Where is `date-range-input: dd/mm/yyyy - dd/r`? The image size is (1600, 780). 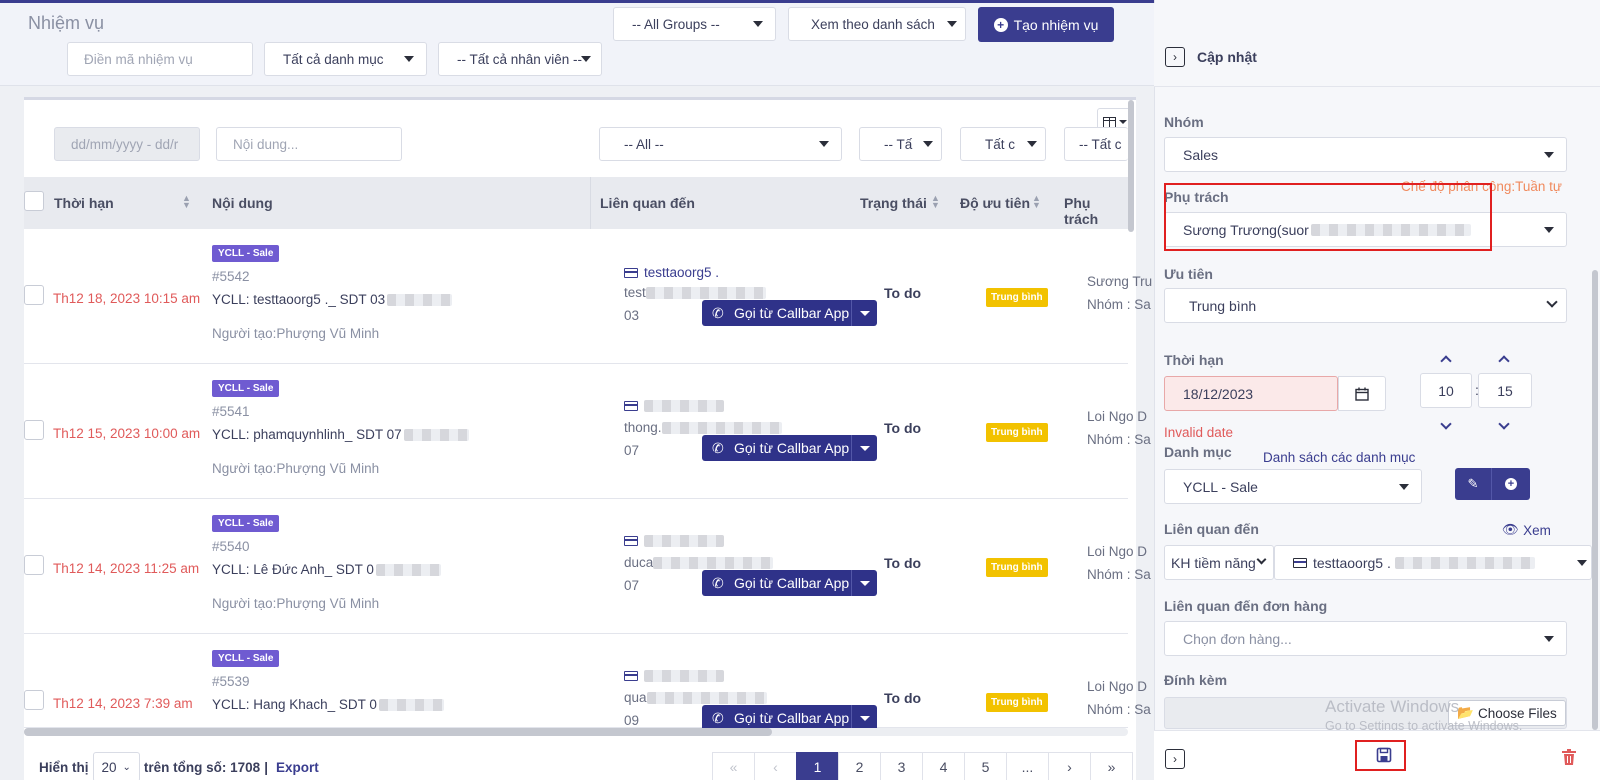
date-range-input: dd/mm/yyyy - dd/r is located at coordinates (127, 144).